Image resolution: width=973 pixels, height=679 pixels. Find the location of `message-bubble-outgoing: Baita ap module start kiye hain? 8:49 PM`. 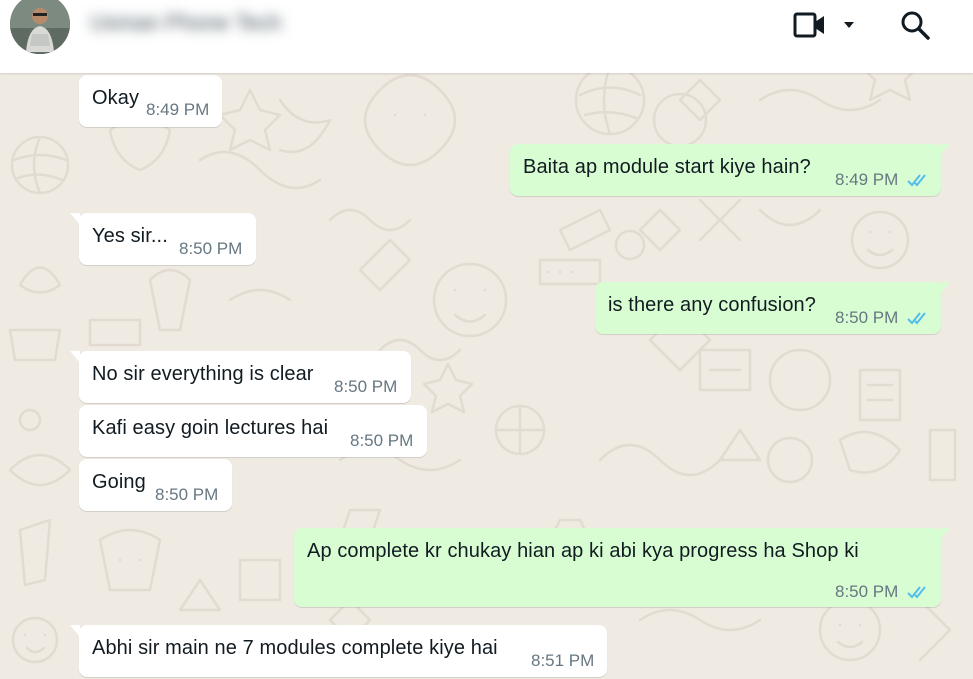

message-bubble-outgoing: Baita ap module start kiye hain? 8:49 PM is located at coordinates (730, 170).